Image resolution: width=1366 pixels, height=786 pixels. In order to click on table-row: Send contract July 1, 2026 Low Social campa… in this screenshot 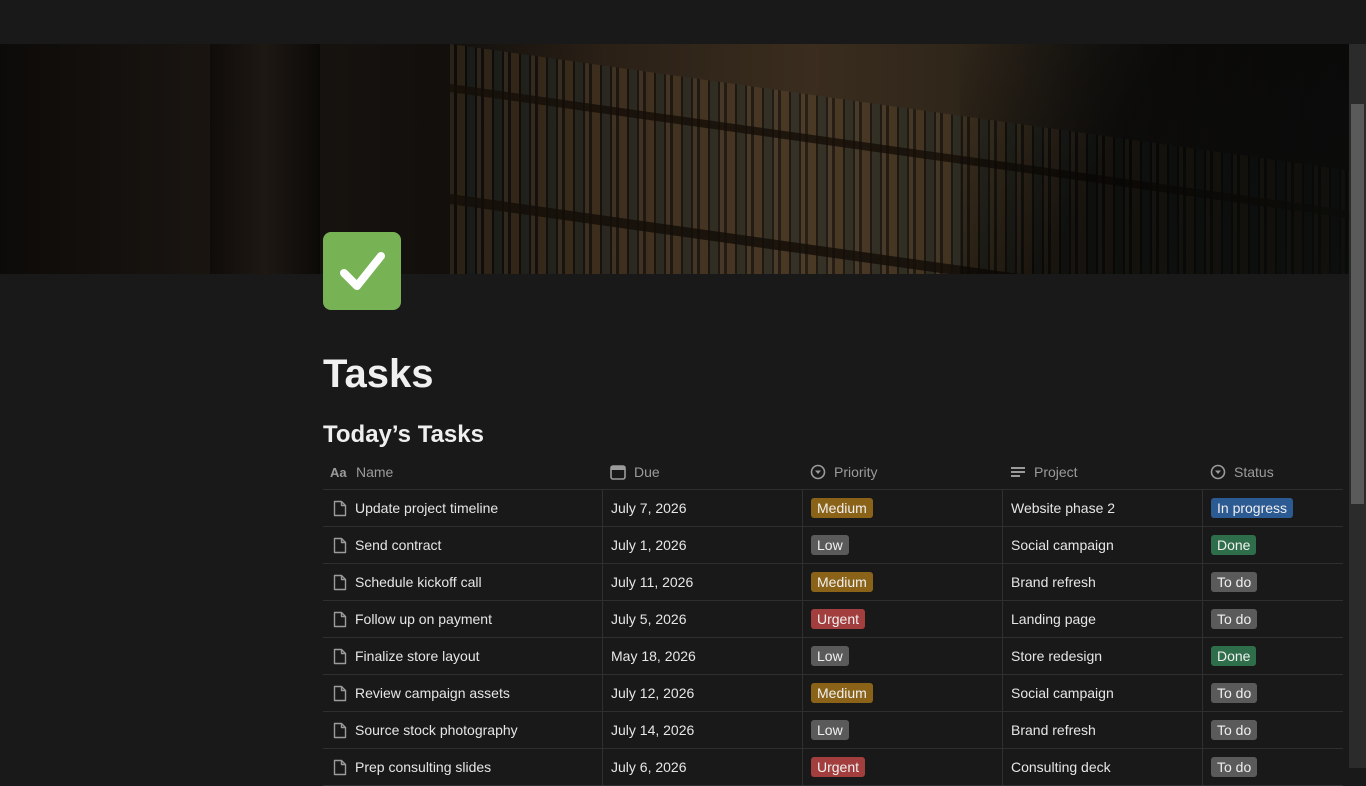, I will do `click(833, 545)`.